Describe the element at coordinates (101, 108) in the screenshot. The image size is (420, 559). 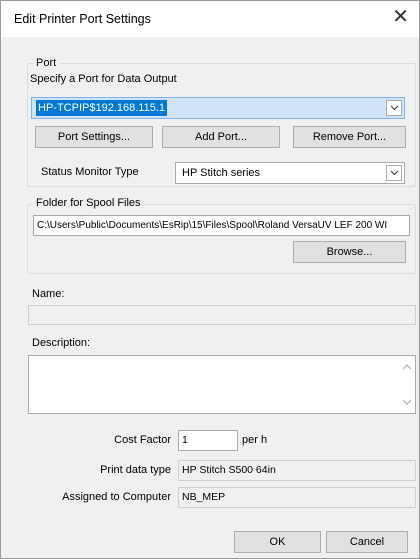
I see `port-select-value: HP-TCPIP$192.168.115.1` at that location.